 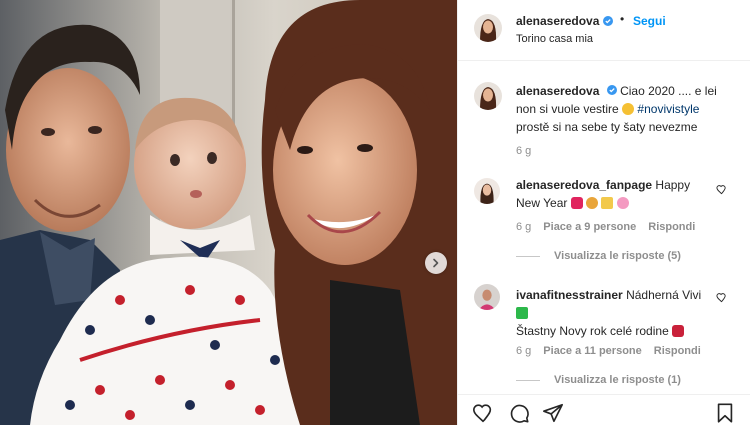 I want to click on comment-icon, so click(x=519, y=413).